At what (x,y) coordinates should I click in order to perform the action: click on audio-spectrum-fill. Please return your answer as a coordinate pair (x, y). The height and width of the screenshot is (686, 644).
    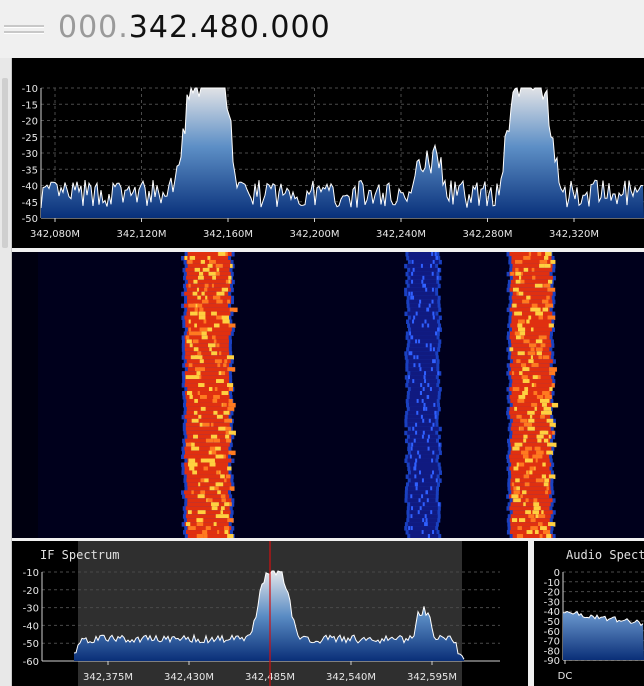
    Looking at the image, I should click on (603, 635).